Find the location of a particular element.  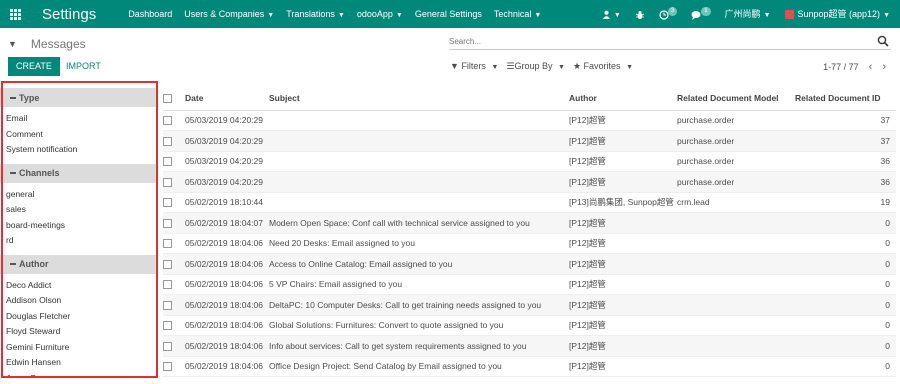

column-model: Related Document Model is located at coordinates (736, 98).